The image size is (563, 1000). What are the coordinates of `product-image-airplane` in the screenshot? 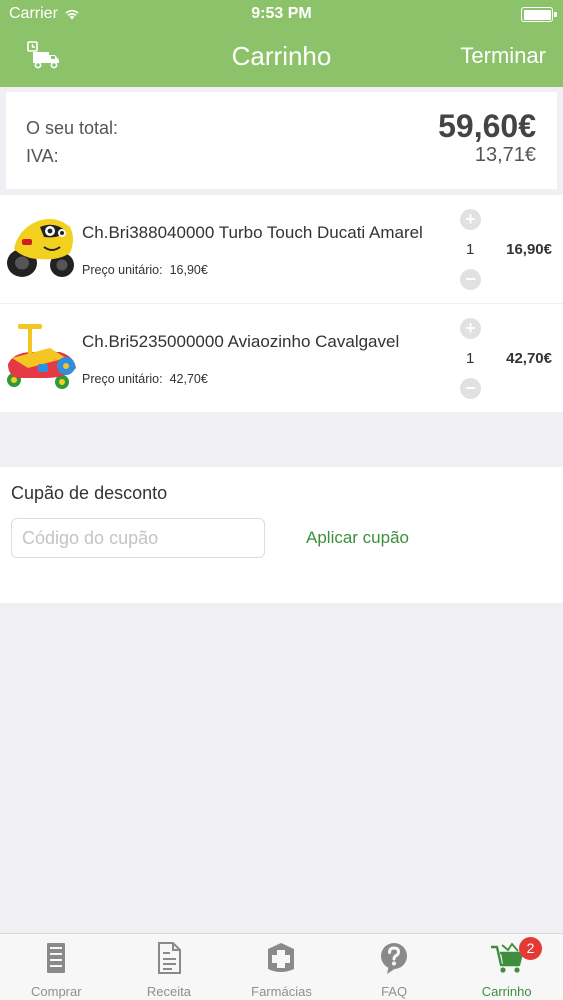 It's located at (41, 356).